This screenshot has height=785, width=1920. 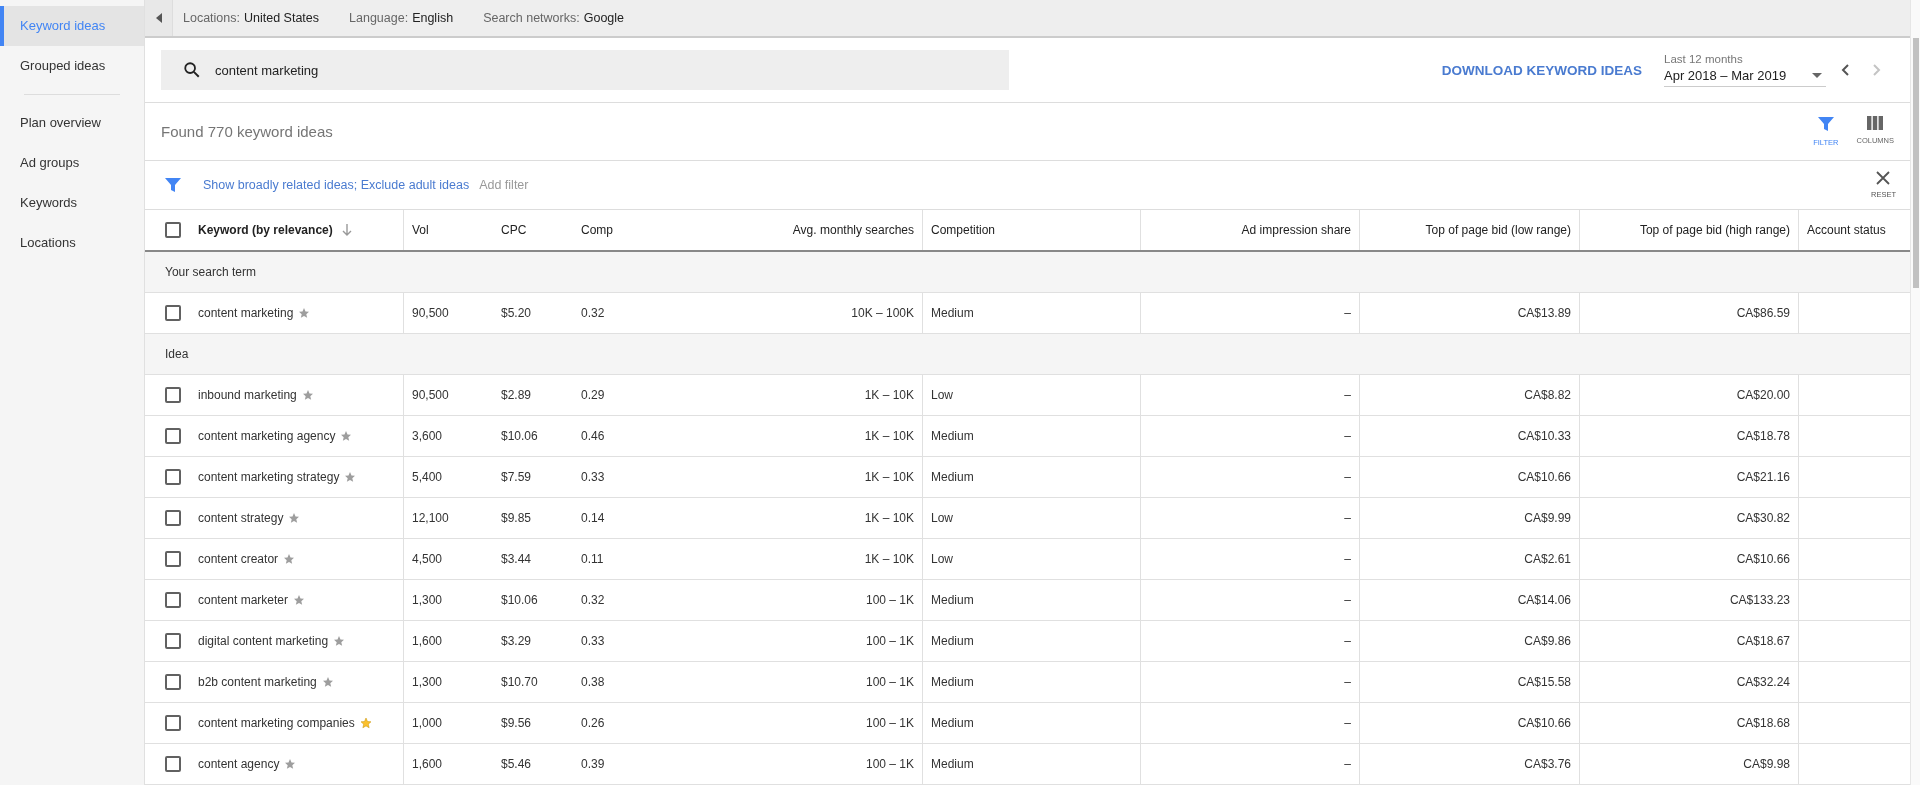 What do you see at coordinates (192, 70) in the screenshot?
I see `search-icon` at bounding box center [192, 70].